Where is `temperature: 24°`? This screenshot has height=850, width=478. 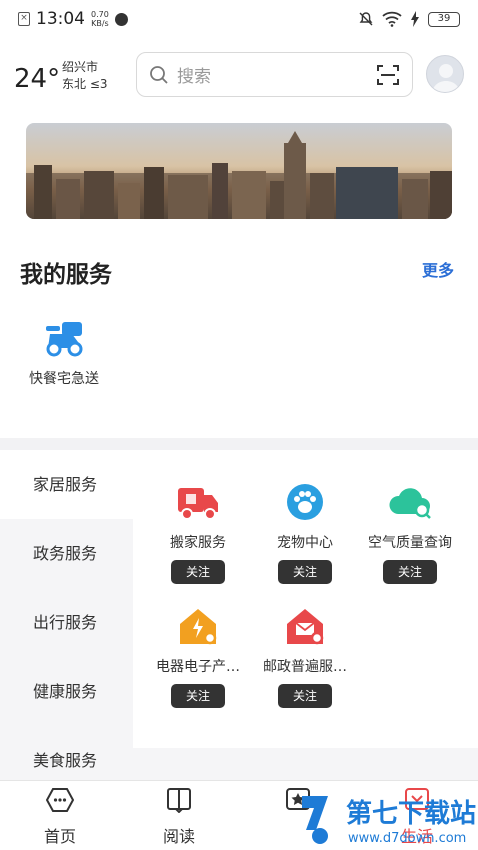 temperature: 24° is located at coordinates (37, 79).